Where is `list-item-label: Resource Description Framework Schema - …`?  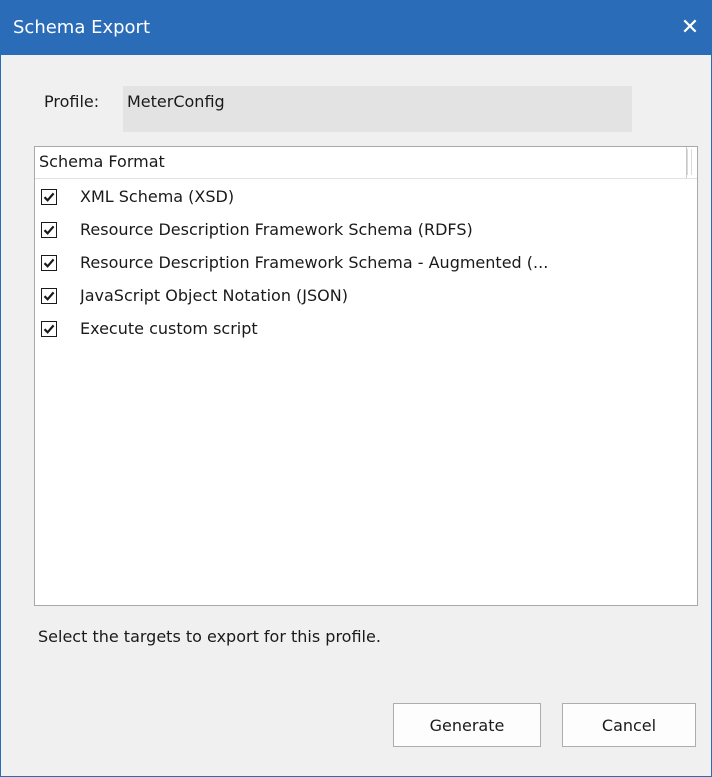
list-item-label: Resource Description Framework Schema - … is located at coordinates (314, 262).